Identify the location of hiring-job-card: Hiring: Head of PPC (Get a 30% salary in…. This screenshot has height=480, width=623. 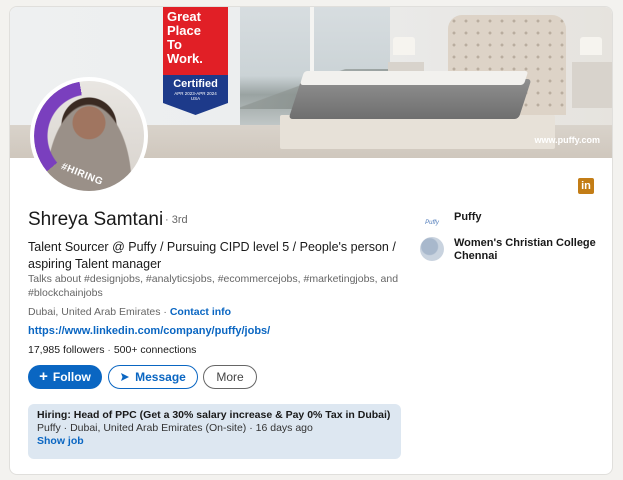
(214, 431).